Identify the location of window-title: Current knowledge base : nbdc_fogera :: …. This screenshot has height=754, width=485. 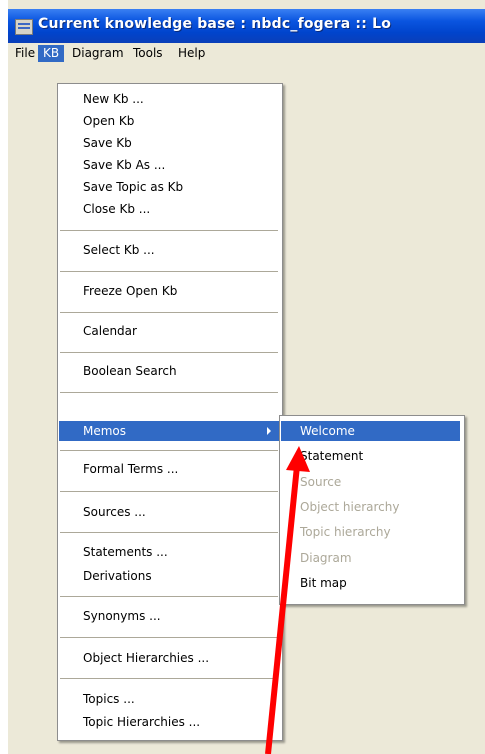
(215, 24).